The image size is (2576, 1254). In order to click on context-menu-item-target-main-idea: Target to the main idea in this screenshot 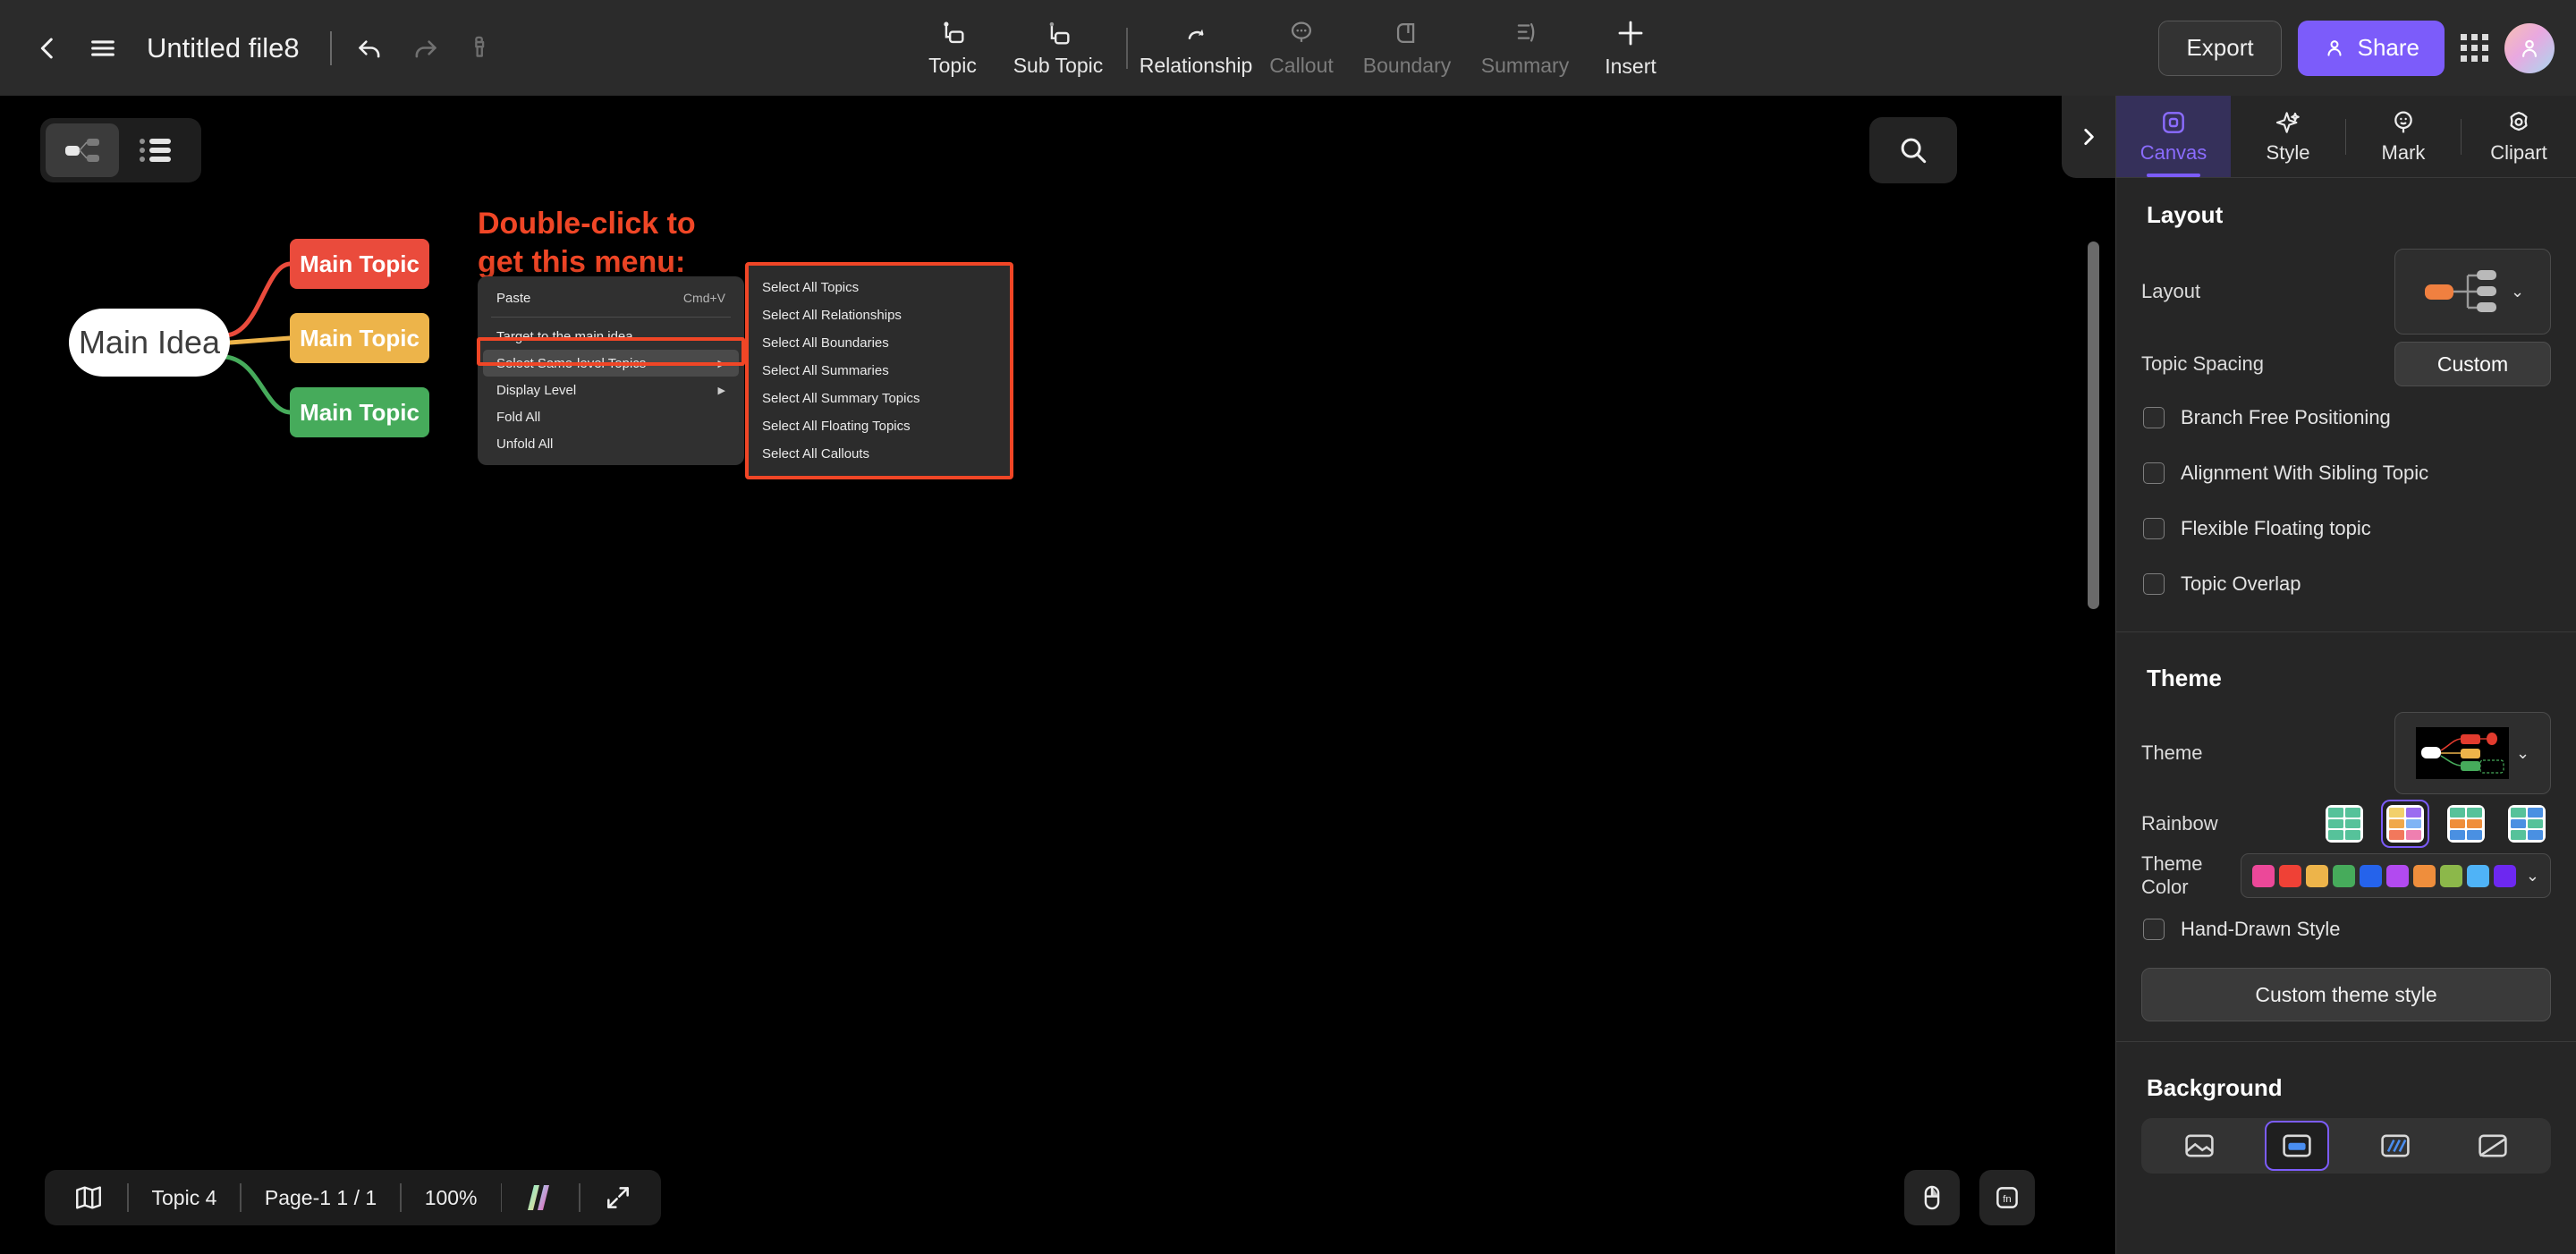, I will do `click(611, 336)`.